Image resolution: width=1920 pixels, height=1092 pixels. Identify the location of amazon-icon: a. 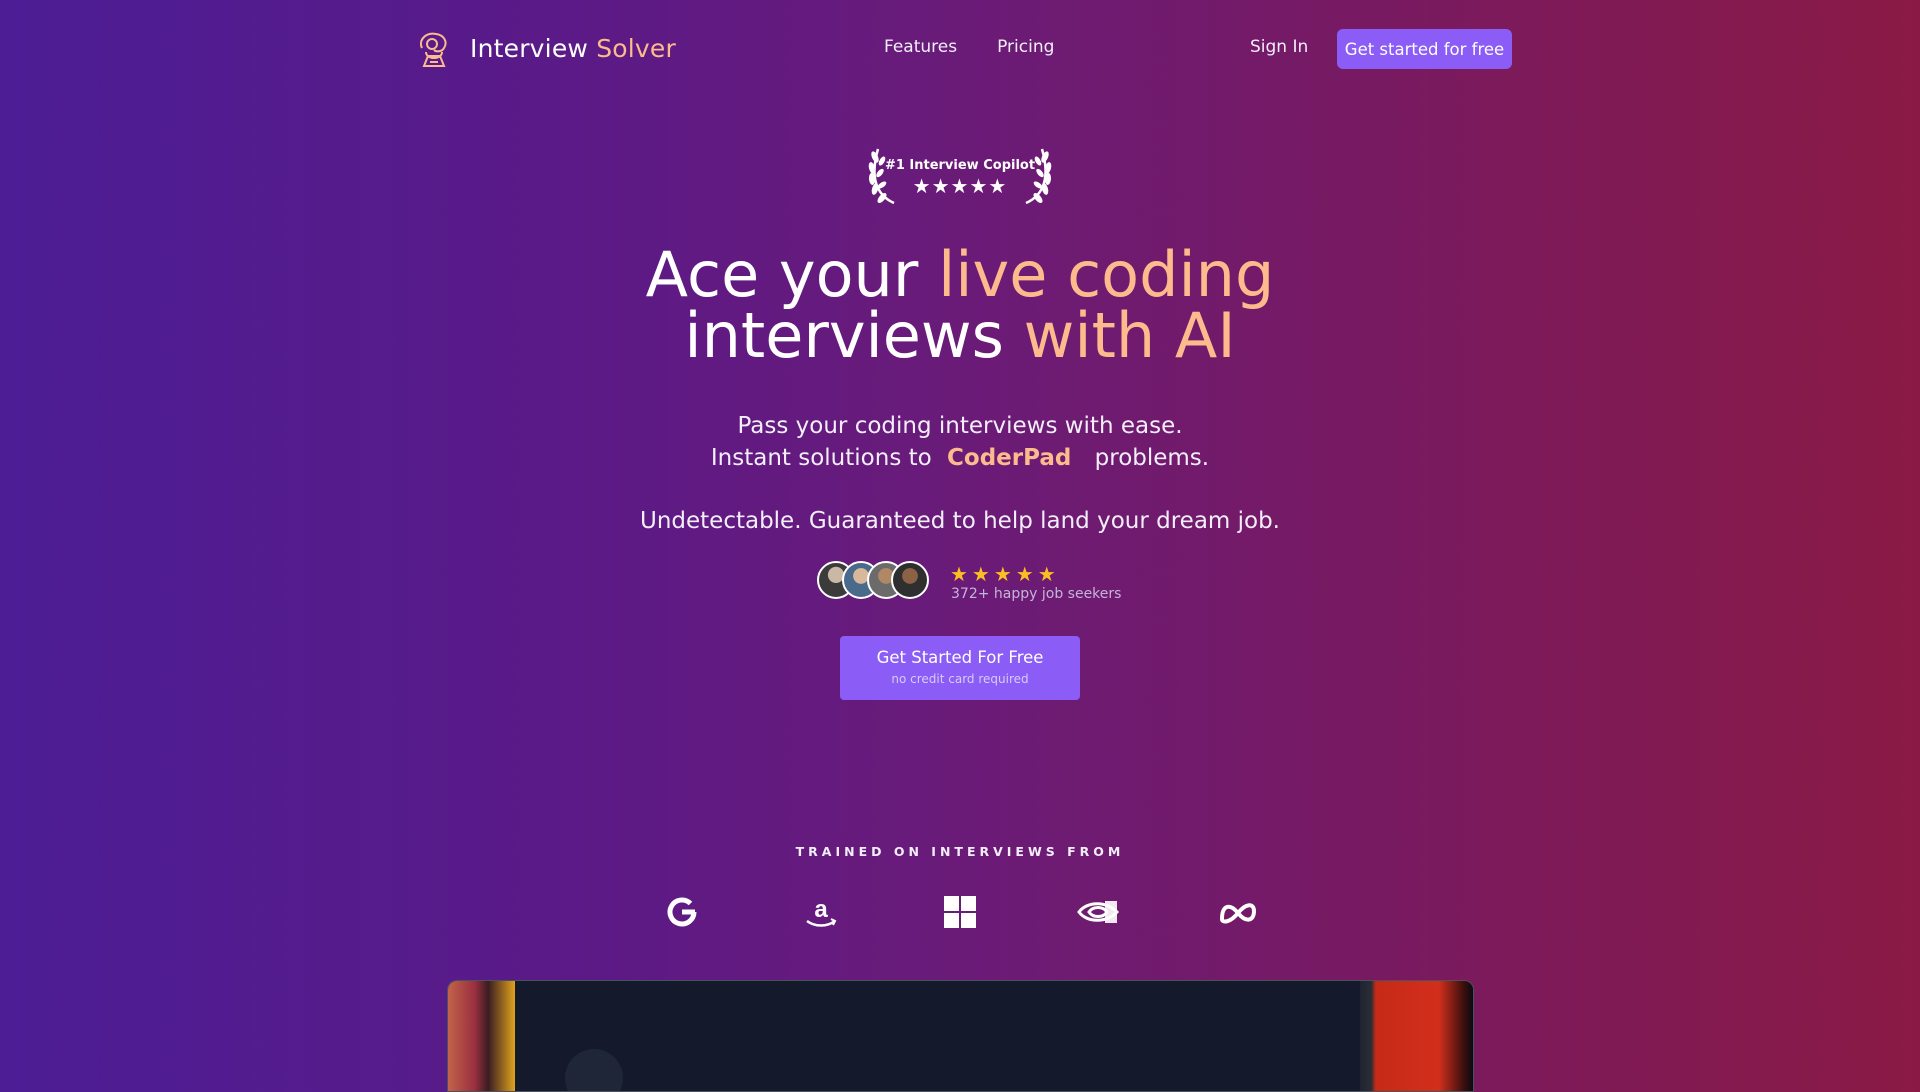
(821, 912).